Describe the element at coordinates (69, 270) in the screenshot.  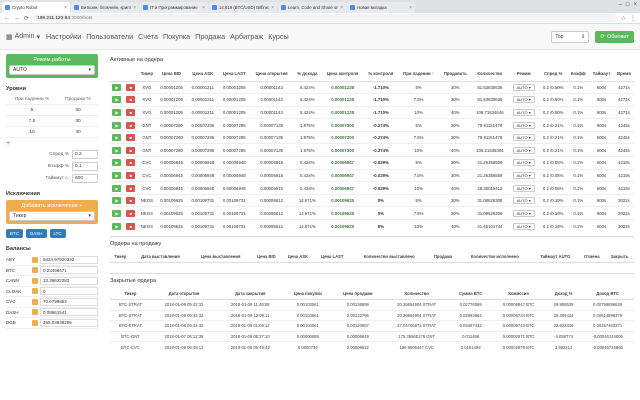
I see `balance-value: 0.23498471` at that location.